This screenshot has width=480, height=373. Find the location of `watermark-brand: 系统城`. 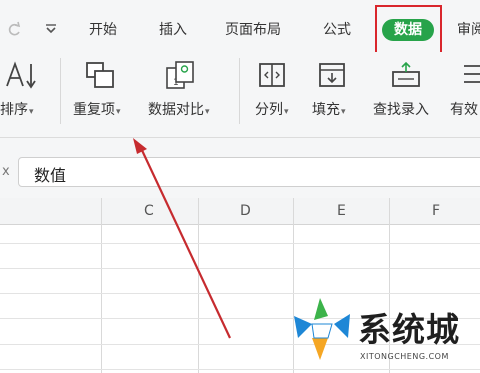

watermark-brand: 系统城 is located at coordinates (409, 329).